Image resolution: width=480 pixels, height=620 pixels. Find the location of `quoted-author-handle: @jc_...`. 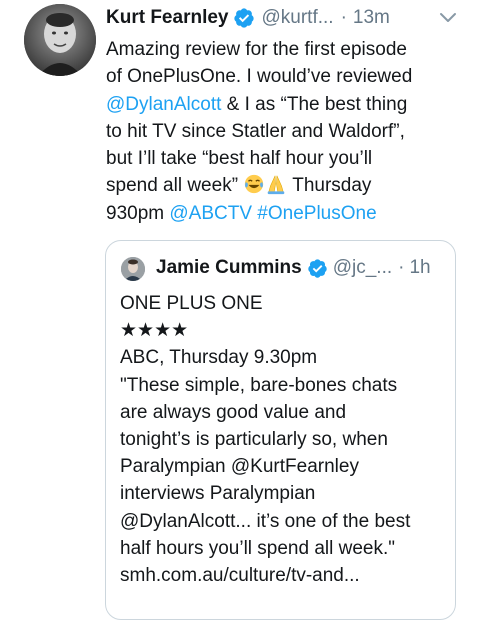

quoted-author-handle: @jc_... is located at coordinates (362, 268).